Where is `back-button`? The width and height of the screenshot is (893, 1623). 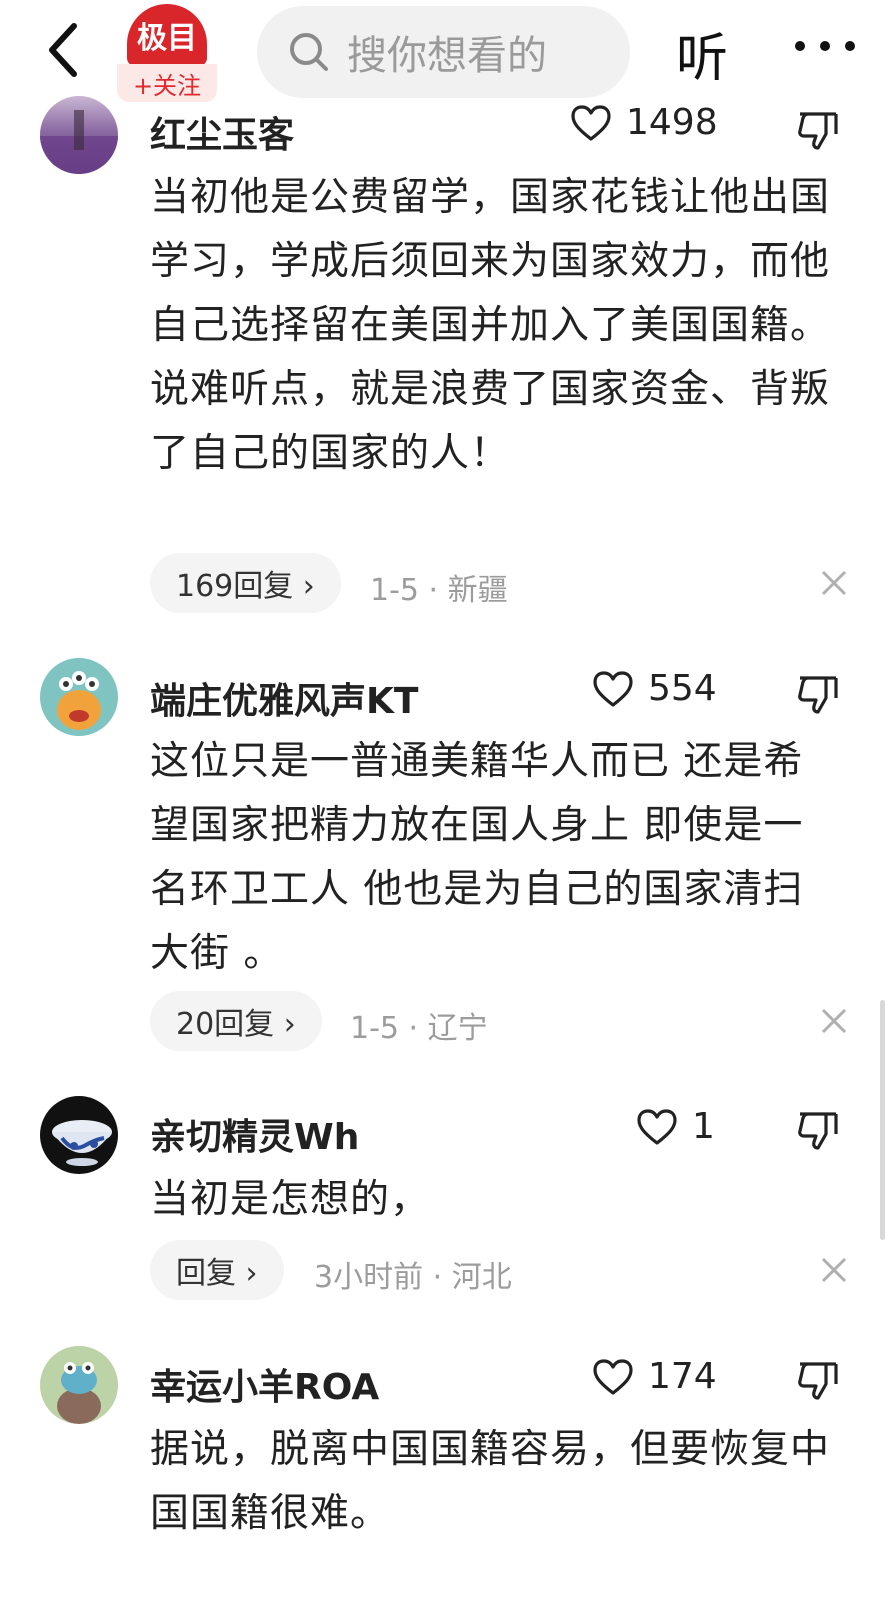 back-button is located at coordinates (64, 50).